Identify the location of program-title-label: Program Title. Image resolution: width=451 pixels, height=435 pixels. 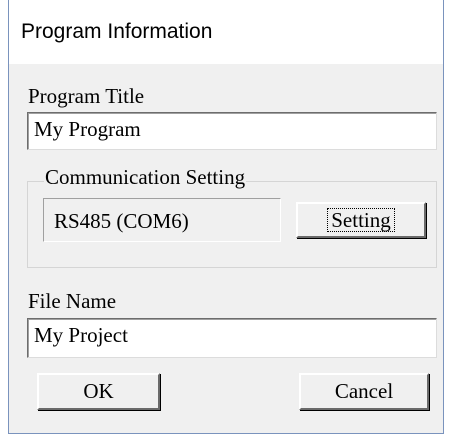
(86, 96).